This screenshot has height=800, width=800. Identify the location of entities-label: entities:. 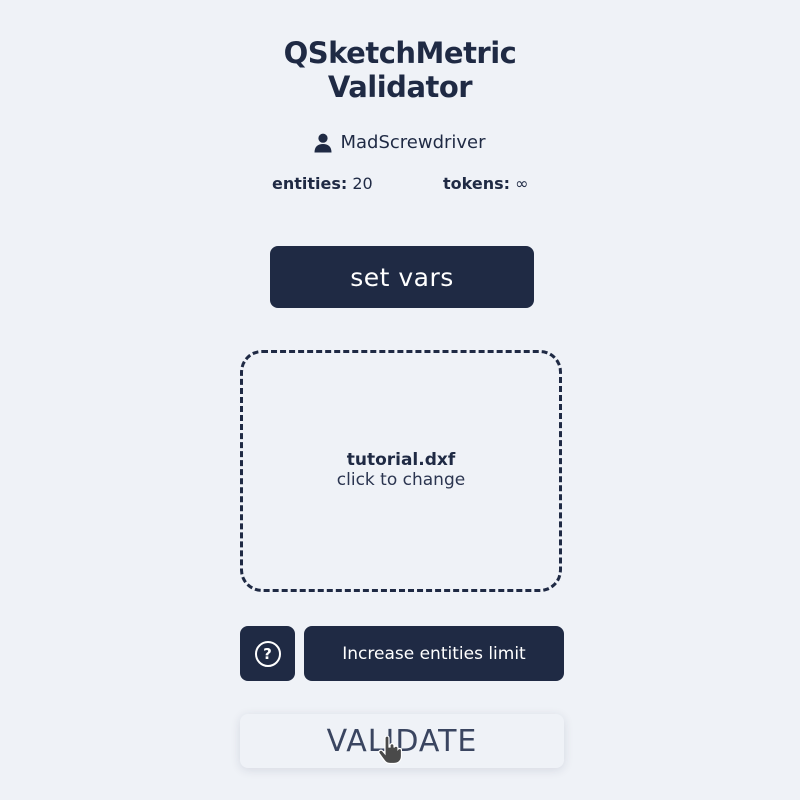
(310, 183).